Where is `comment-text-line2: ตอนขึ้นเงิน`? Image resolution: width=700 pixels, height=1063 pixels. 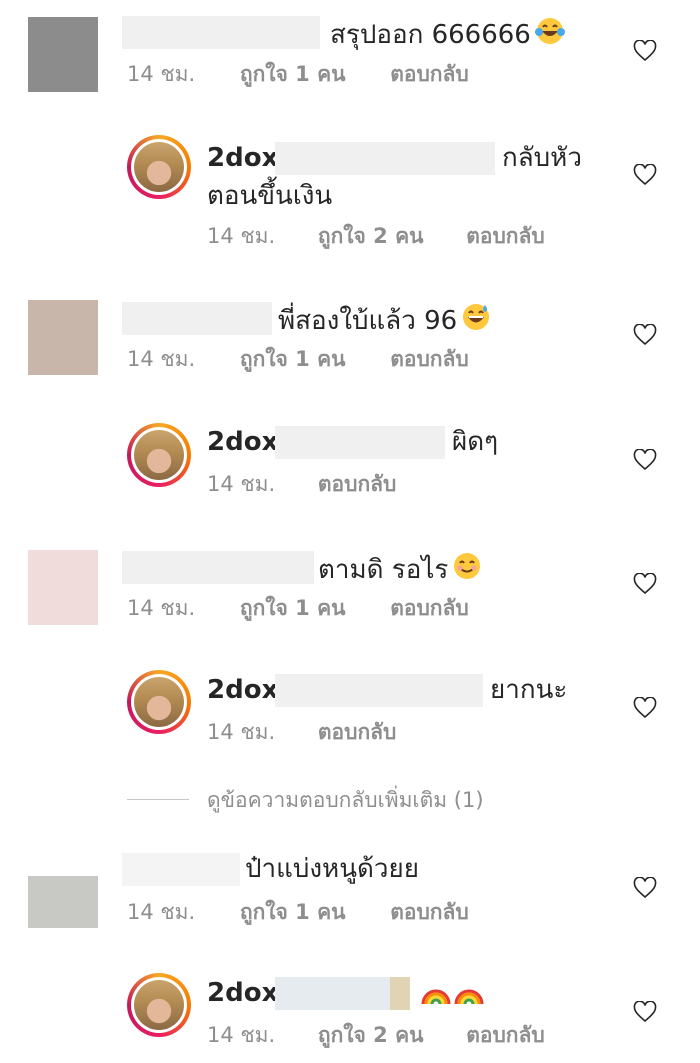
comment-text-line2: ตอนขึ้นเงิน is located at coordinates (270, 196).